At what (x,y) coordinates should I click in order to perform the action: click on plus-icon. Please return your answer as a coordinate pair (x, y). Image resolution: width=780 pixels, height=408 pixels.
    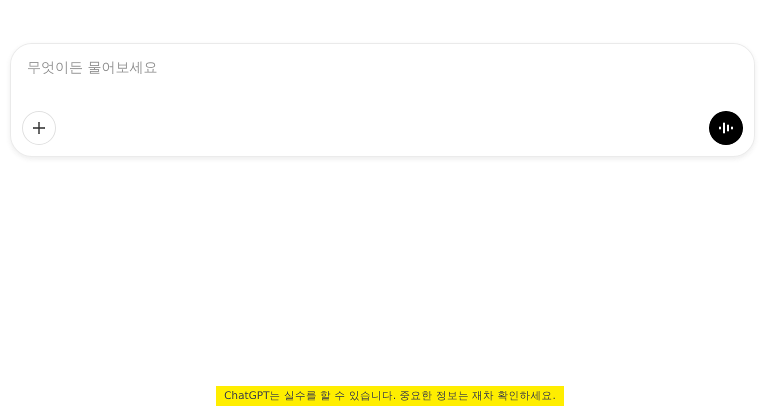
    Looking at the image, I should click on (39, 128).